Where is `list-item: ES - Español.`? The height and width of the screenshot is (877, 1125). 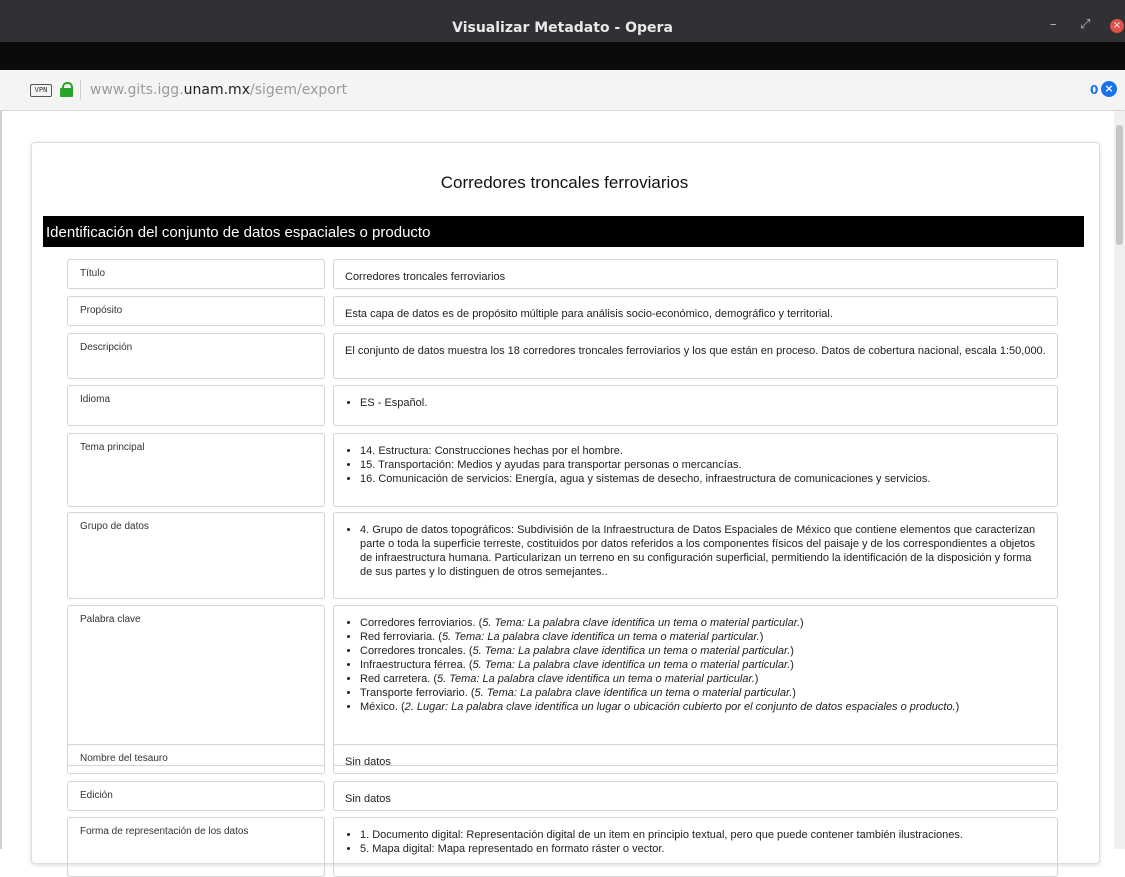 list-item: ES - Español. is located at coordinates (703, 403).